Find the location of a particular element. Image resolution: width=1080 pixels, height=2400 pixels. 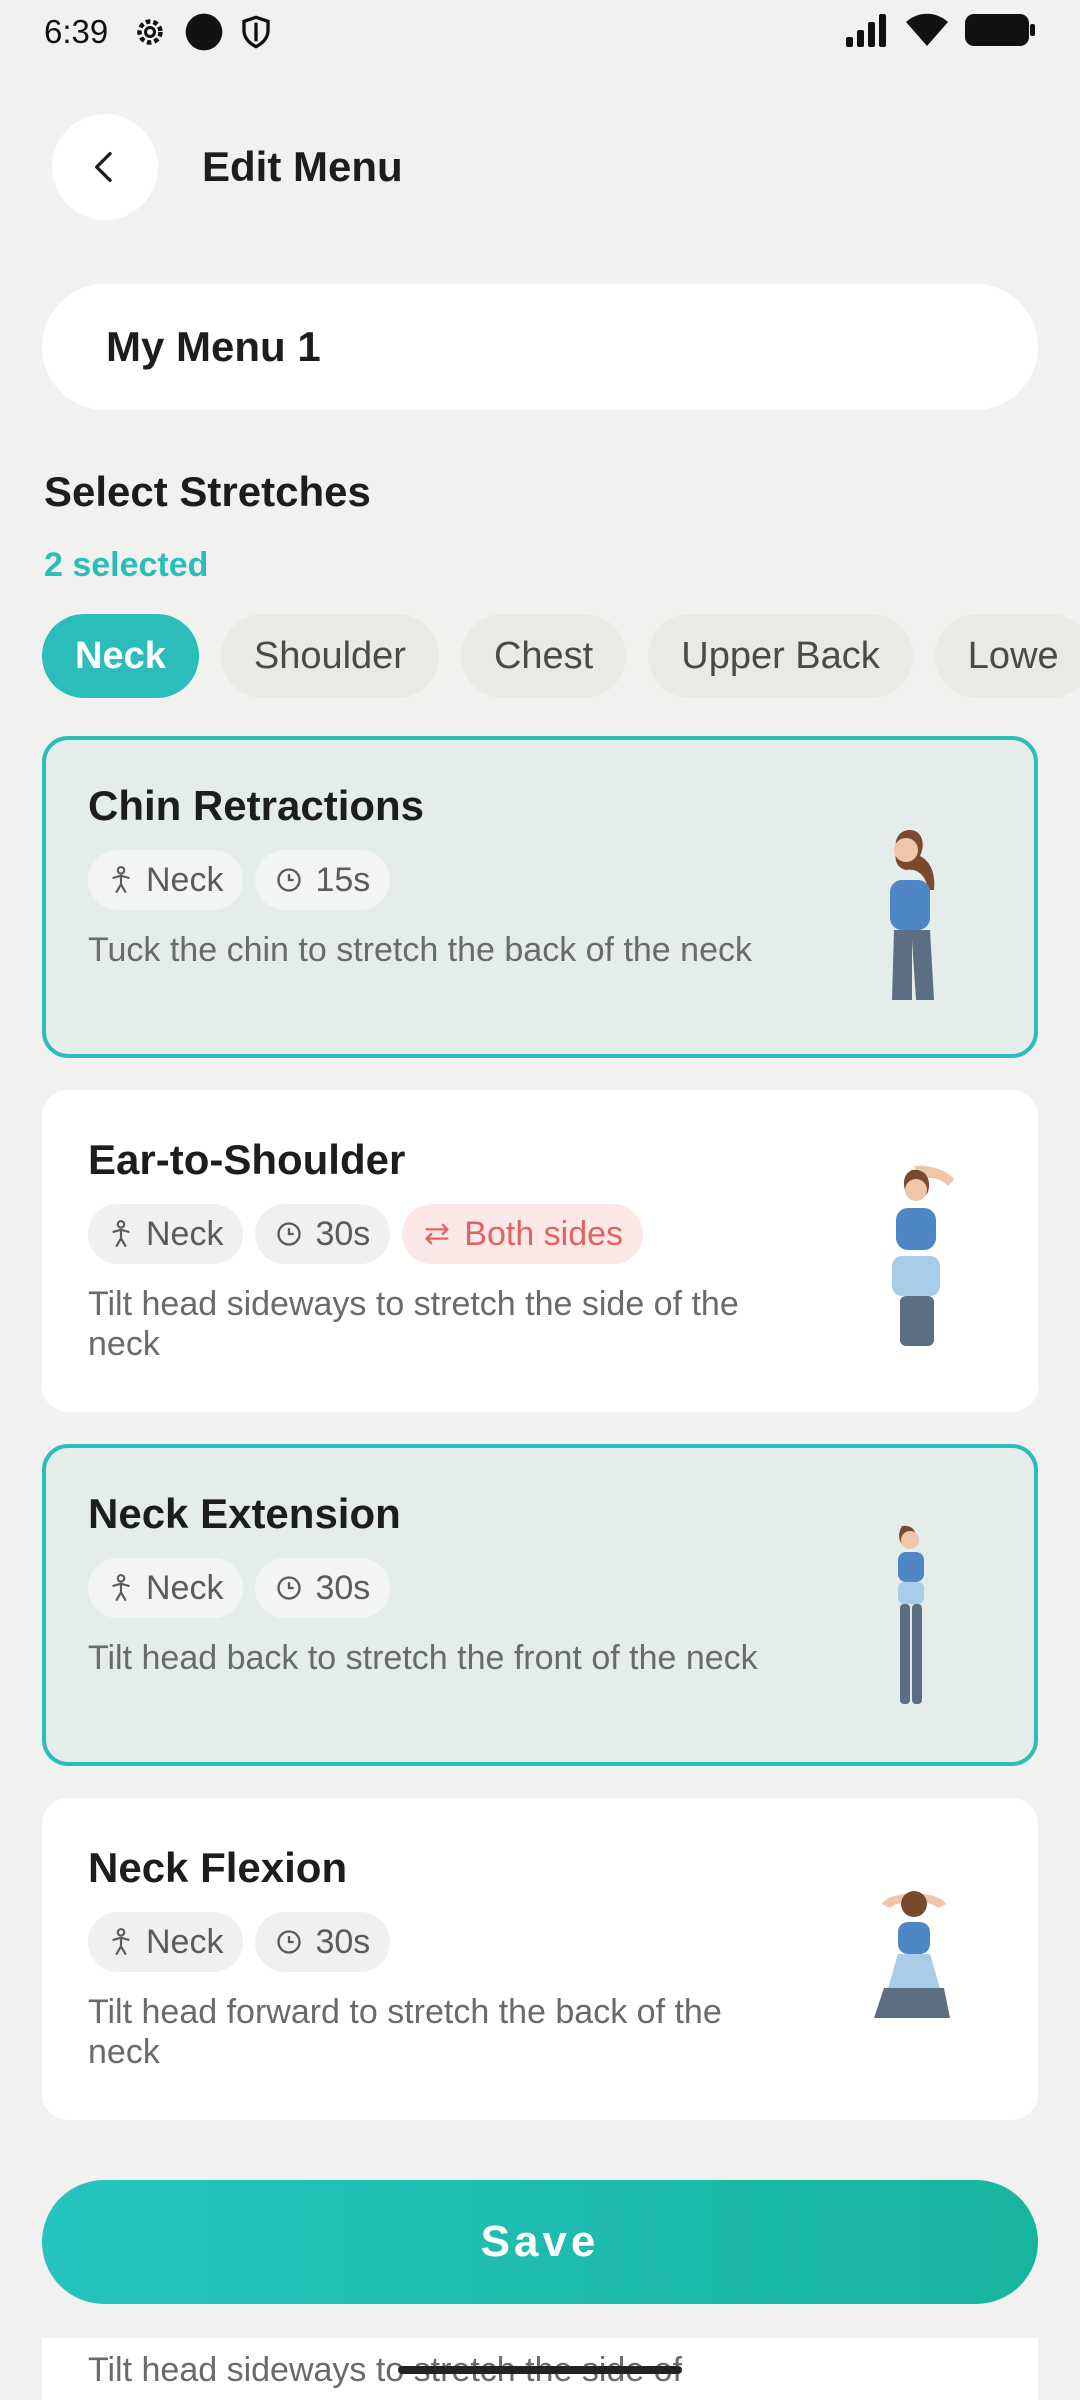

home-indicator is located at coordinates (540, 2370).